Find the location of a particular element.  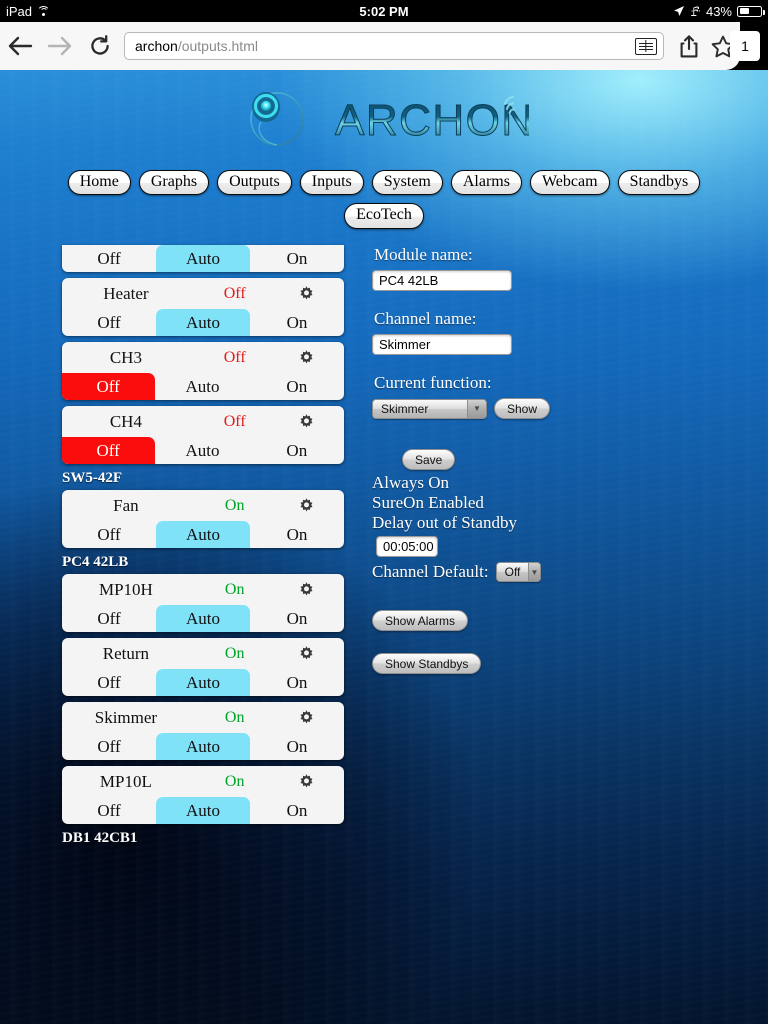

save-button: Save is located at coordinates (429, 459).